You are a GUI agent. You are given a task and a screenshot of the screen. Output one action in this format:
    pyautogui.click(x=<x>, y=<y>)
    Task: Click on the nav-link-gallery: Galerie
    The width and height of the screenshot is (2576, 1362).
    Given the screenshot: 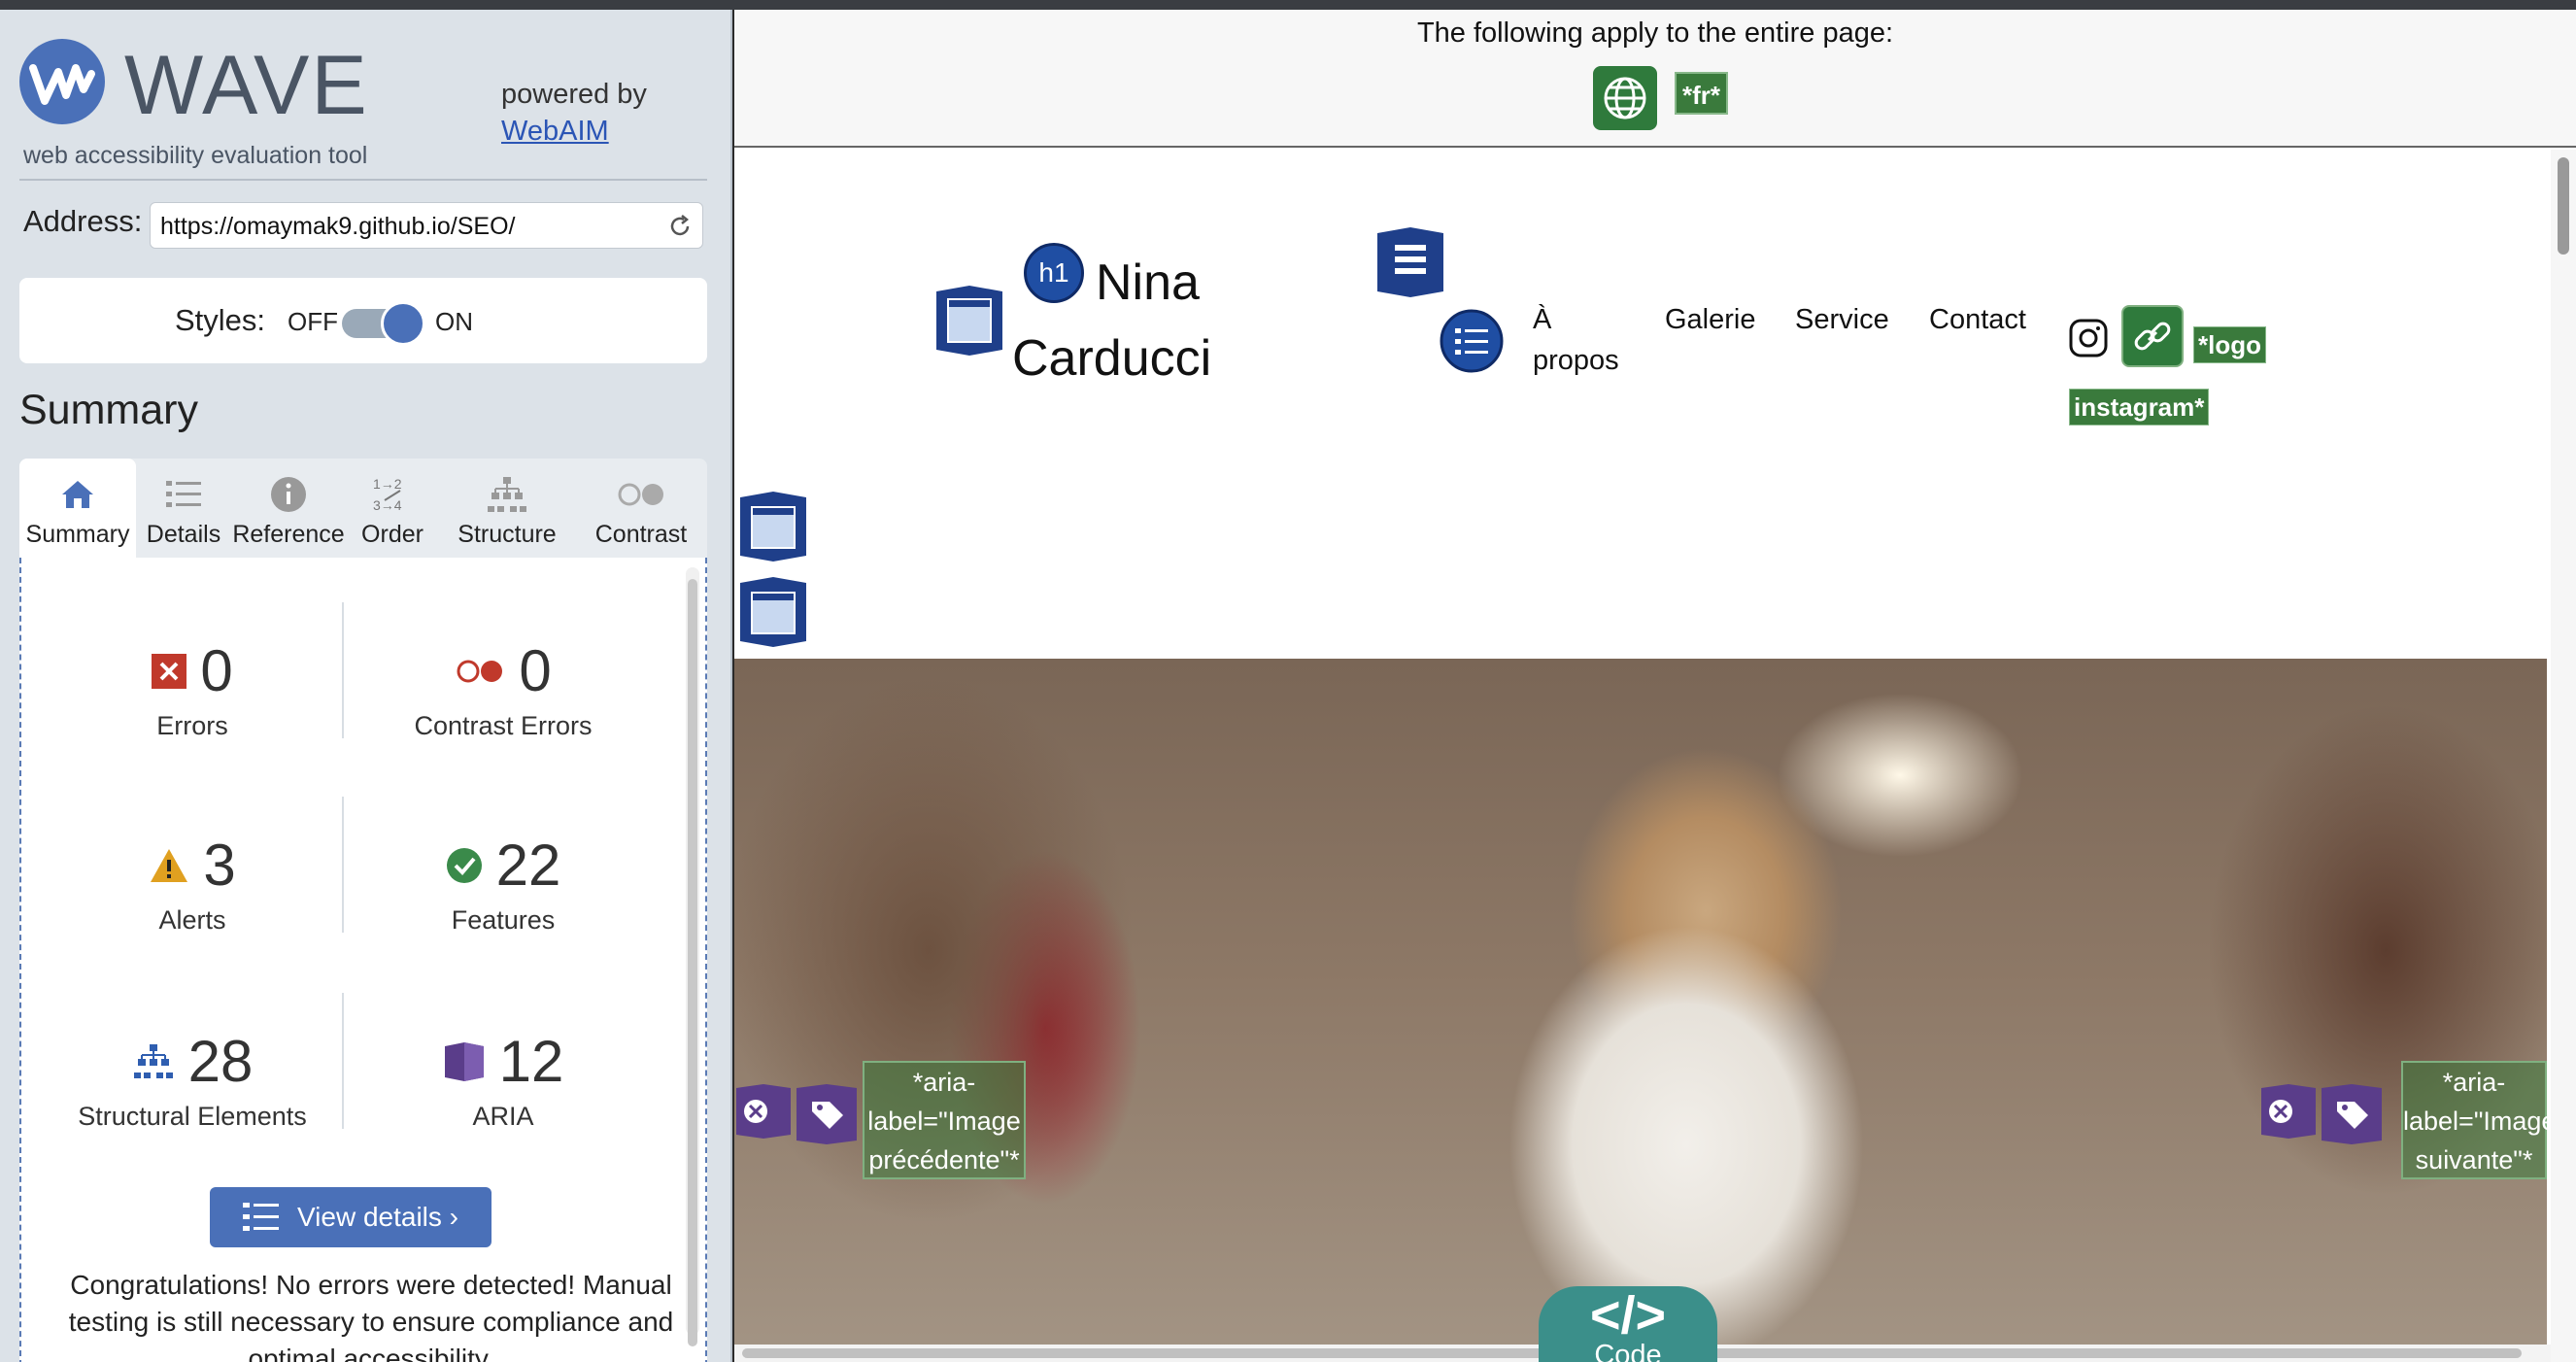 What is the action you would take?
    pyautogui.click(x=1710, y=319)
    